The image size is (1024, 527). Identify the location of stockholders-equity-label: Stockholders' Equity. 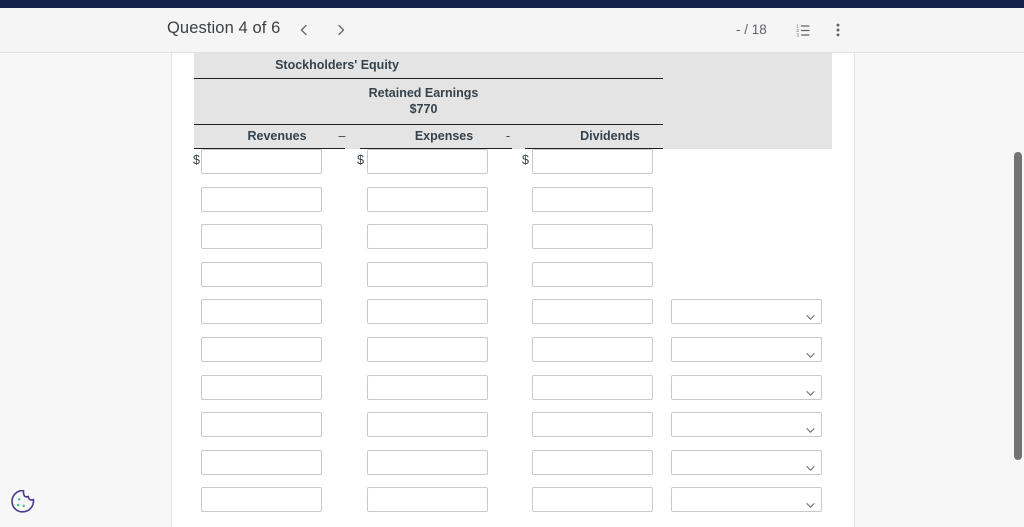
(337, 65).